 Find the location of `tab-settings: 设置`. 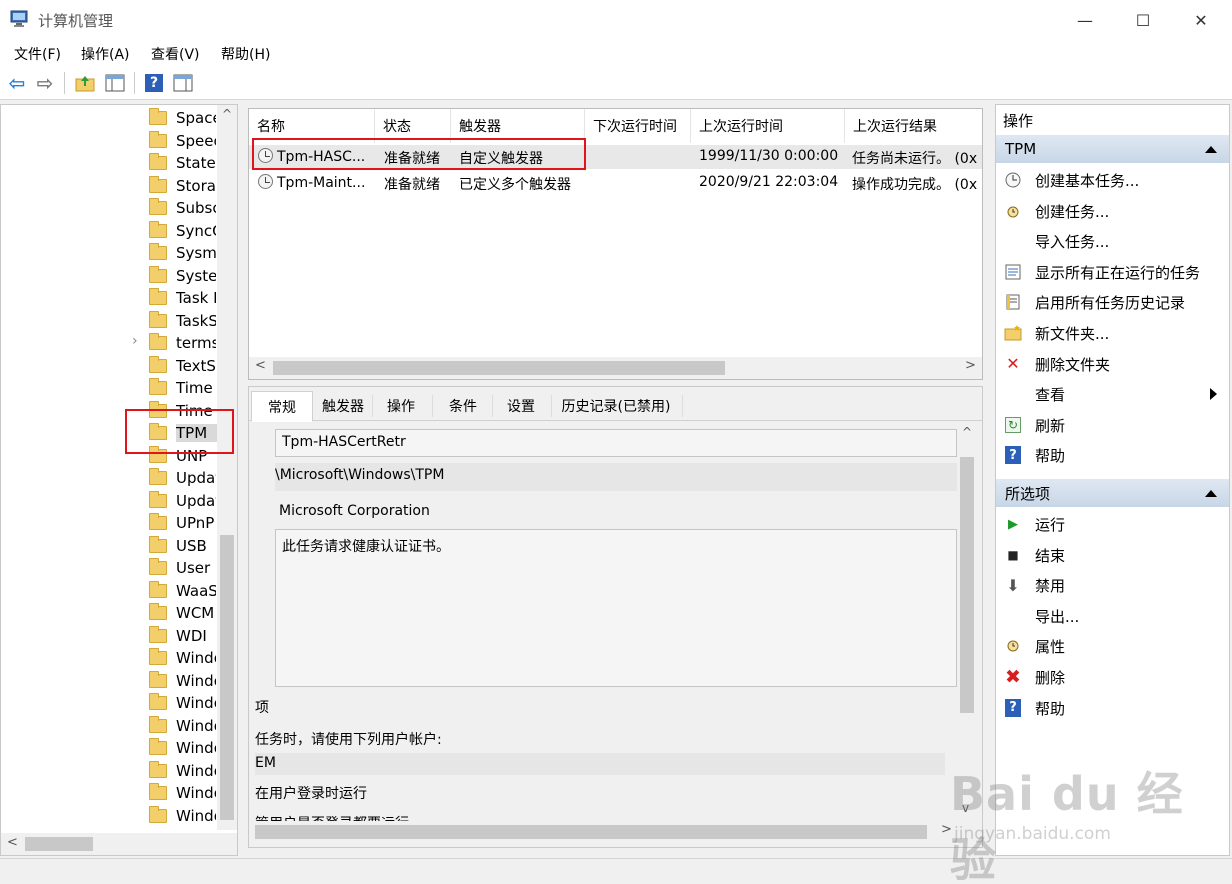

tab-settings: 设置 is located at coordinates (521, 406).